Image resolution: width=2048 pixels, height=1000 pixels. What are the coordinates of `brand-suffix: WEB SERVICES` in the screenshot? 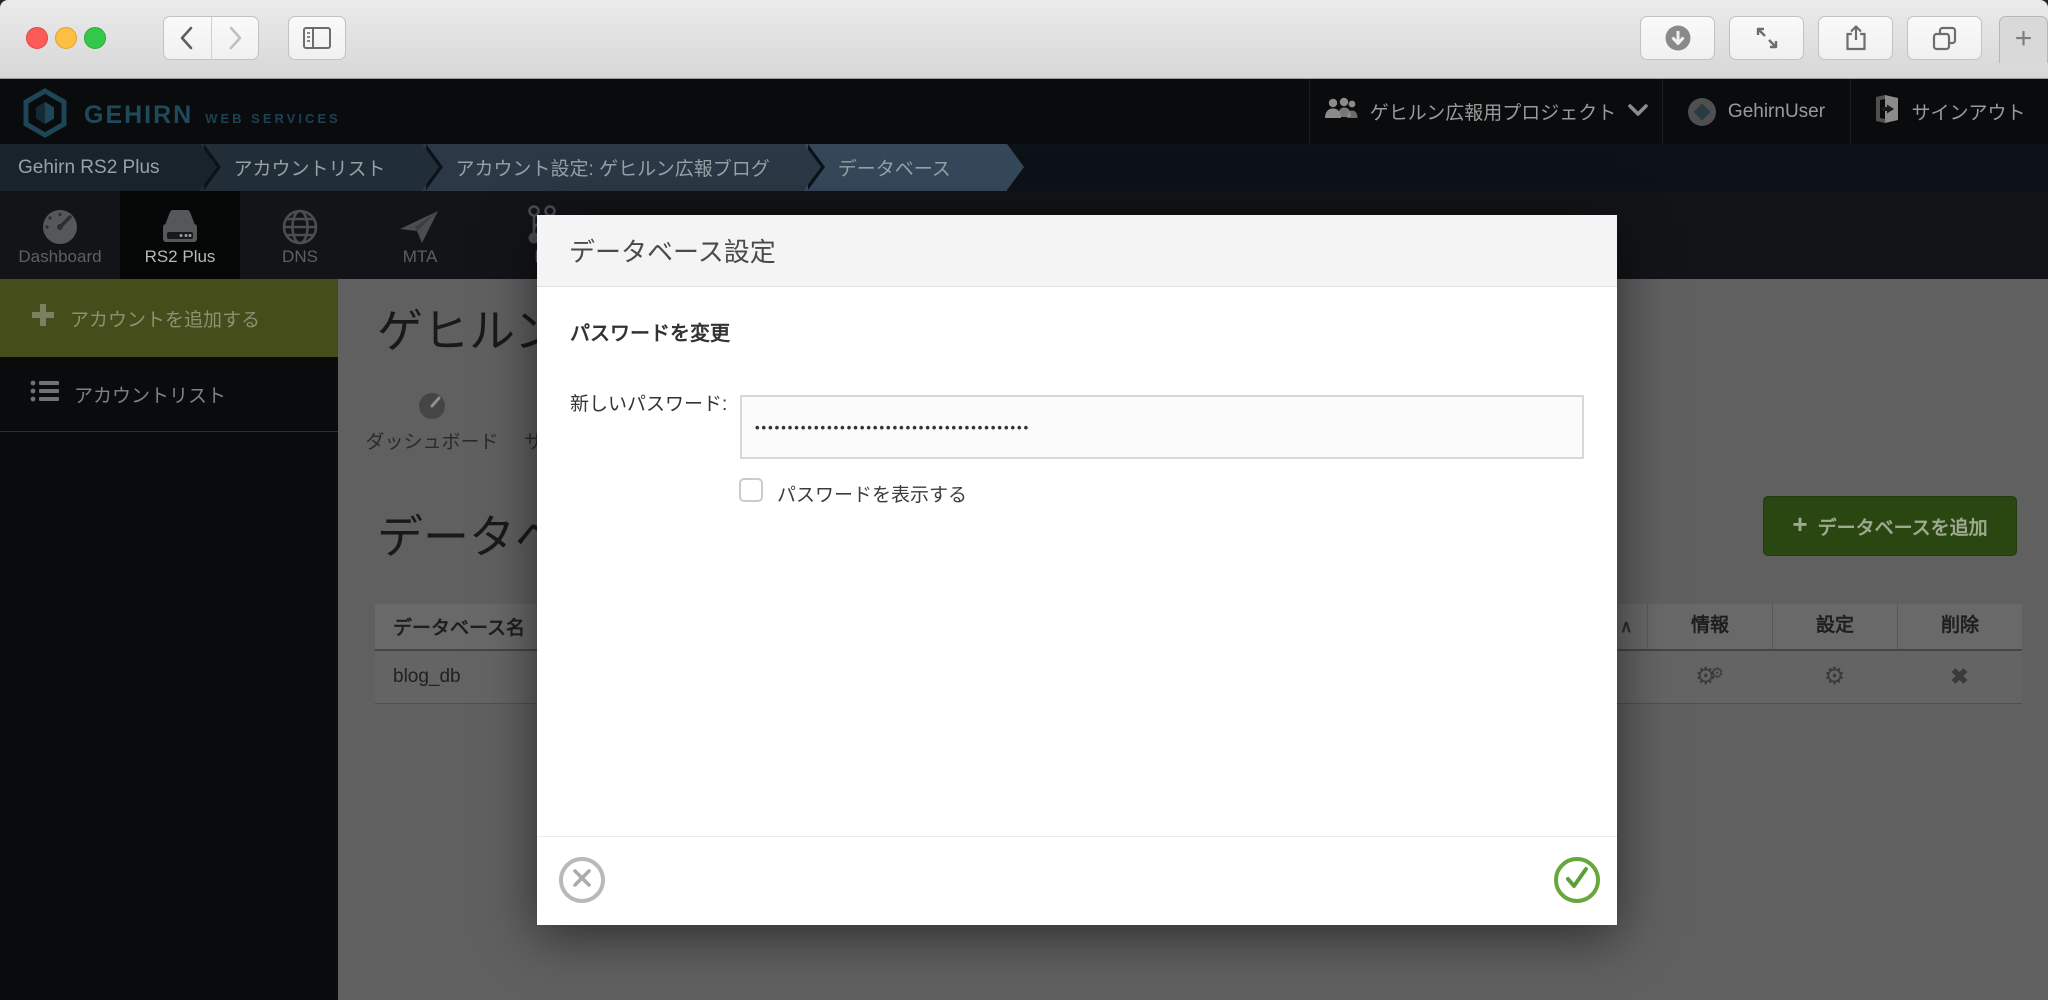 It's located at (273, 118).